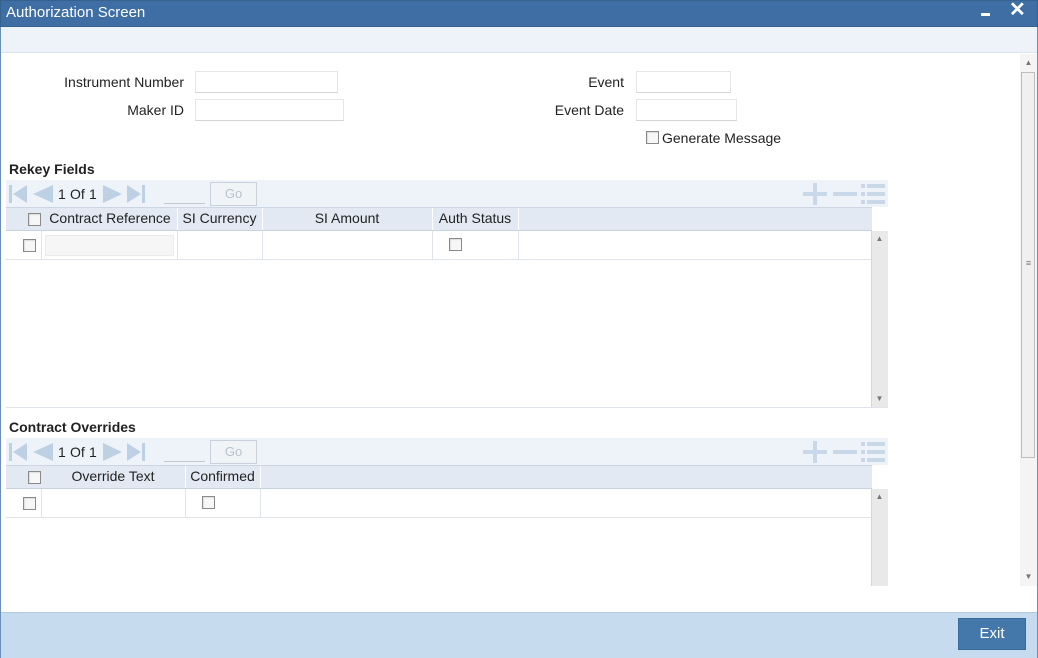 Image resolution: width=1038 pixels, height=658 pixels. I want to click on overrides-row-actions, so click(844, 452).